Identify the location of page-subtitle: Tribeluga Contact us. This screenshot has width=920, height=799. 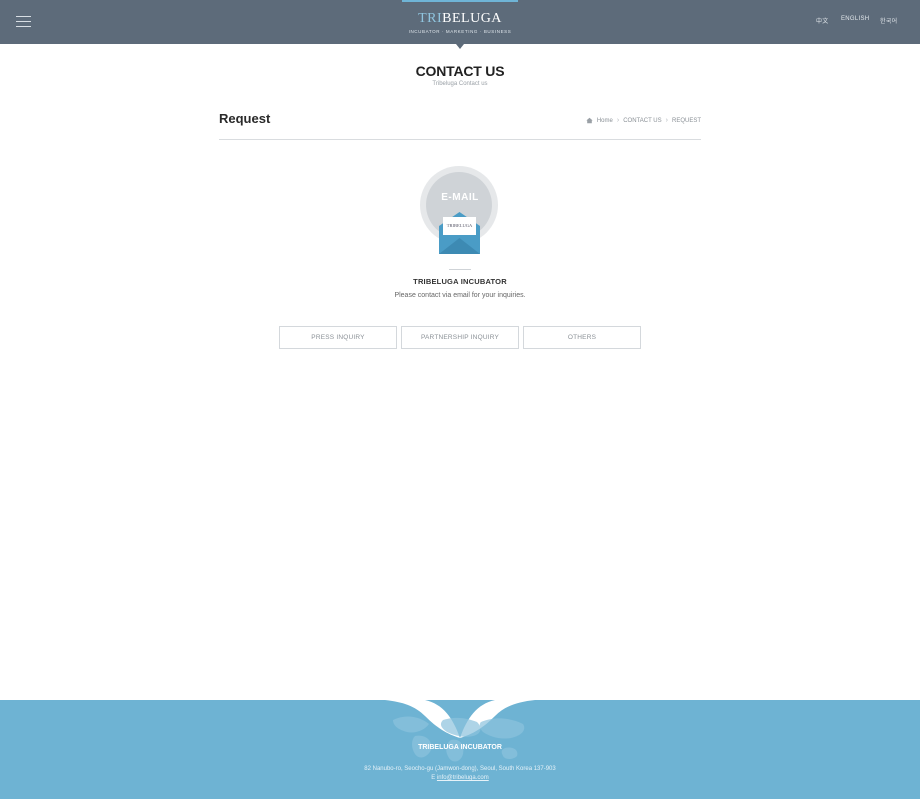
(460, 84).